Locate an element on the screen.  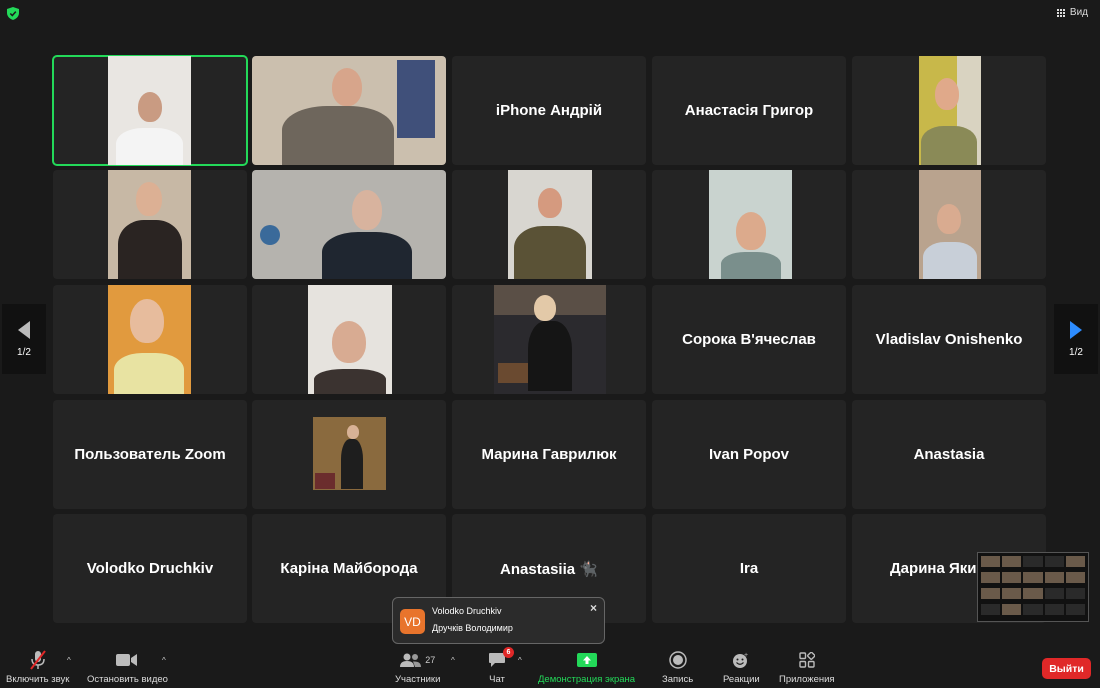
shield-icon is located at coordinates (13, 13).